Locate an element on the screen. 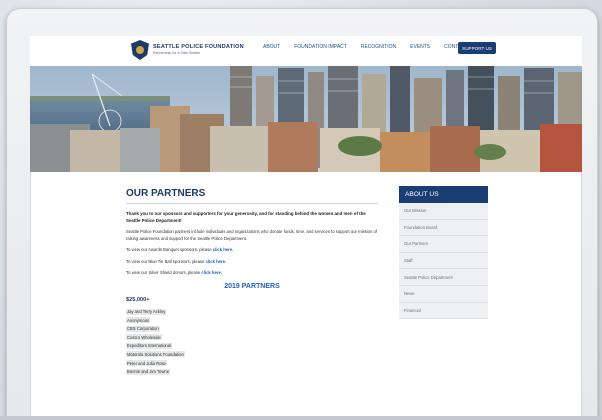 This screenshot has width=602, height=420. logo-title: SEATTLE POLICE FOUNDATION is located at coordinates (198, 46).